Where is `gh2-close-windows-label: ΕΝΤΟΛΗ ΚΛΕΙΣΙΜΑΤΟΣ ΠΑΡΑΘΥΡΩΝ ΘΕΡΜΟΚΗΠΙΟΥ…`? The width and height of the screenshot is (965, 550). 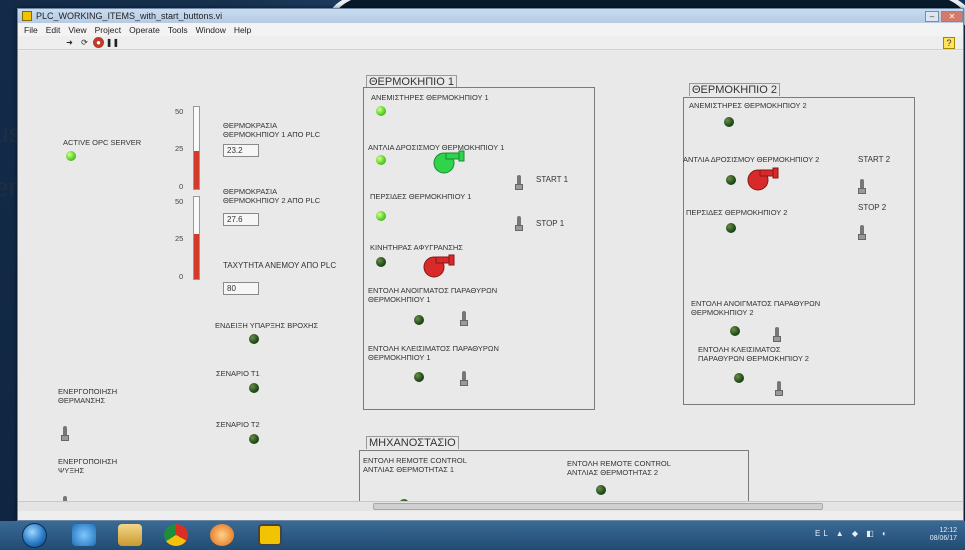
gh2-close-windows-label: ΕΝΤΟΛΗ ΚΛΕΙΣΙΜΑΤΟΣ ΠΑΡΑΘΥΡΩΝ ΘΕΡΜΟΚΗΠΙΟΥ… is located at coordinates (753, 354).